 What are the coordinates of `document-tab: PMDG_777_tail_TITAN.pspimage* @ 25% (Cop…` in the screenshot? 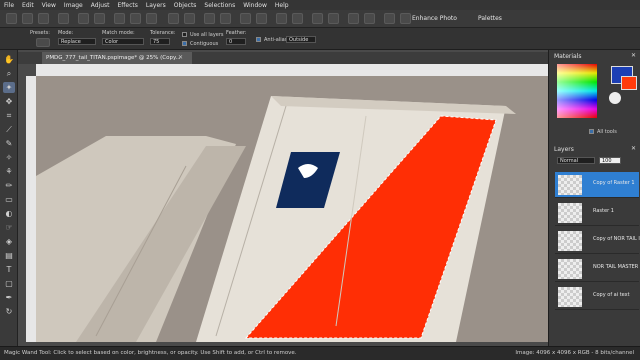 It's located at (117, 58).